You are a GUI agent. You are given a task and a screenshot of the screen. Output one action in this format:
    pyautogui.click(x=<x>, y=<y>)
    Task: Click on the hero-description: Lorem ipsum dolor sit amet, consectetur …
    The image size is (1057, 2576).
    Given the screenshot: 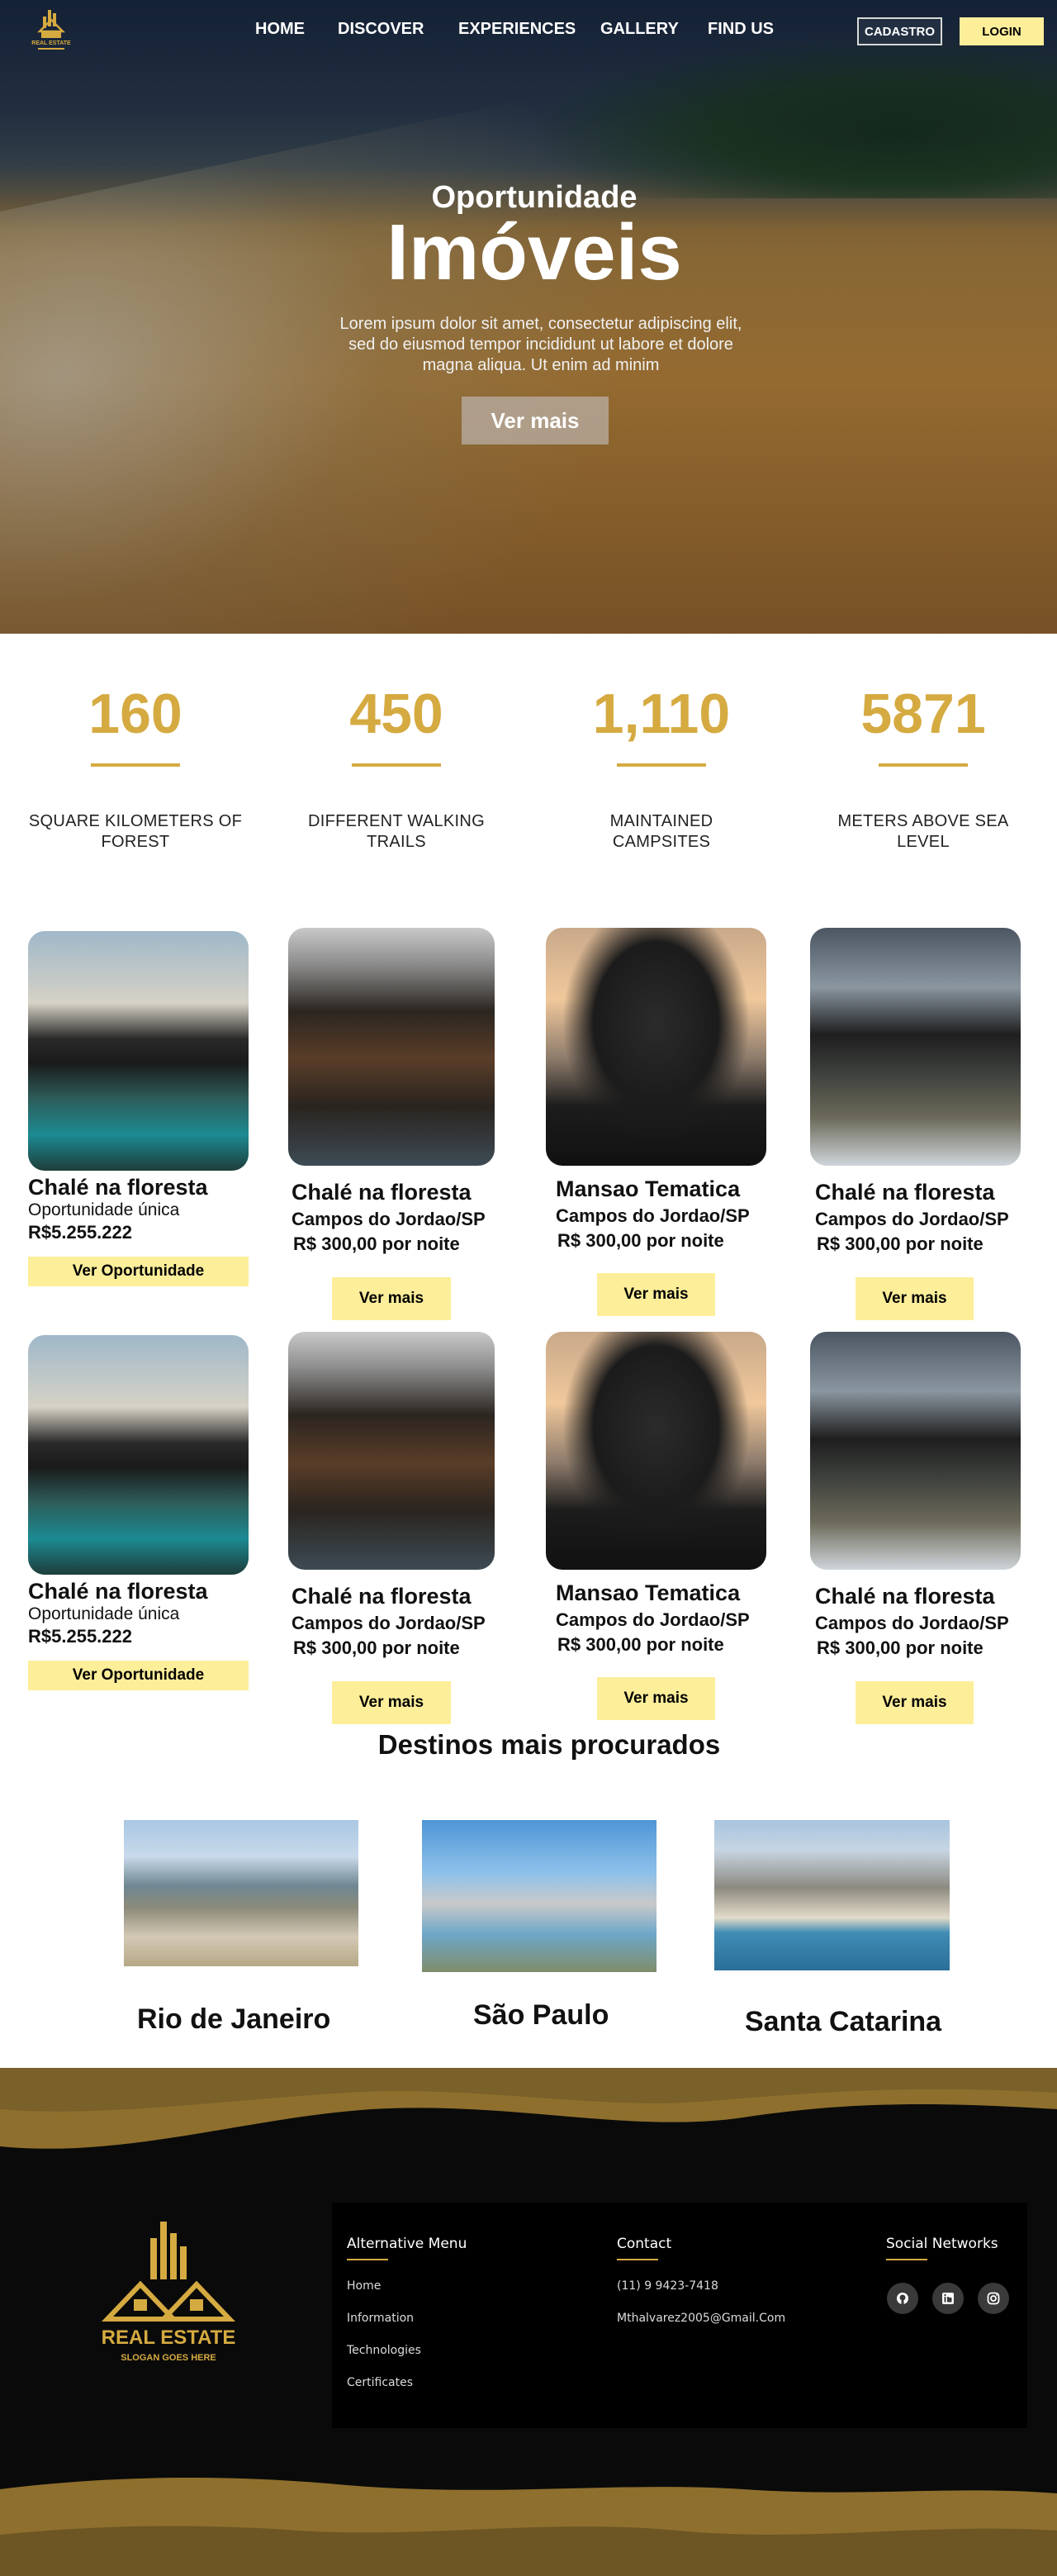 What is the action you would take?
    pyautogui.click(x=540, y=344)
    